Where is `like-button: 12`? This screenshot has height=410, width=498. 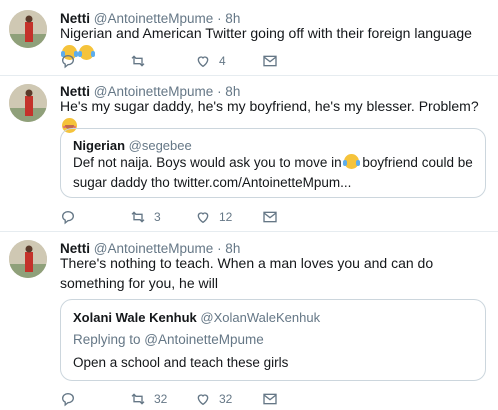 like-button: 12 is located at coordinates (213, 217).